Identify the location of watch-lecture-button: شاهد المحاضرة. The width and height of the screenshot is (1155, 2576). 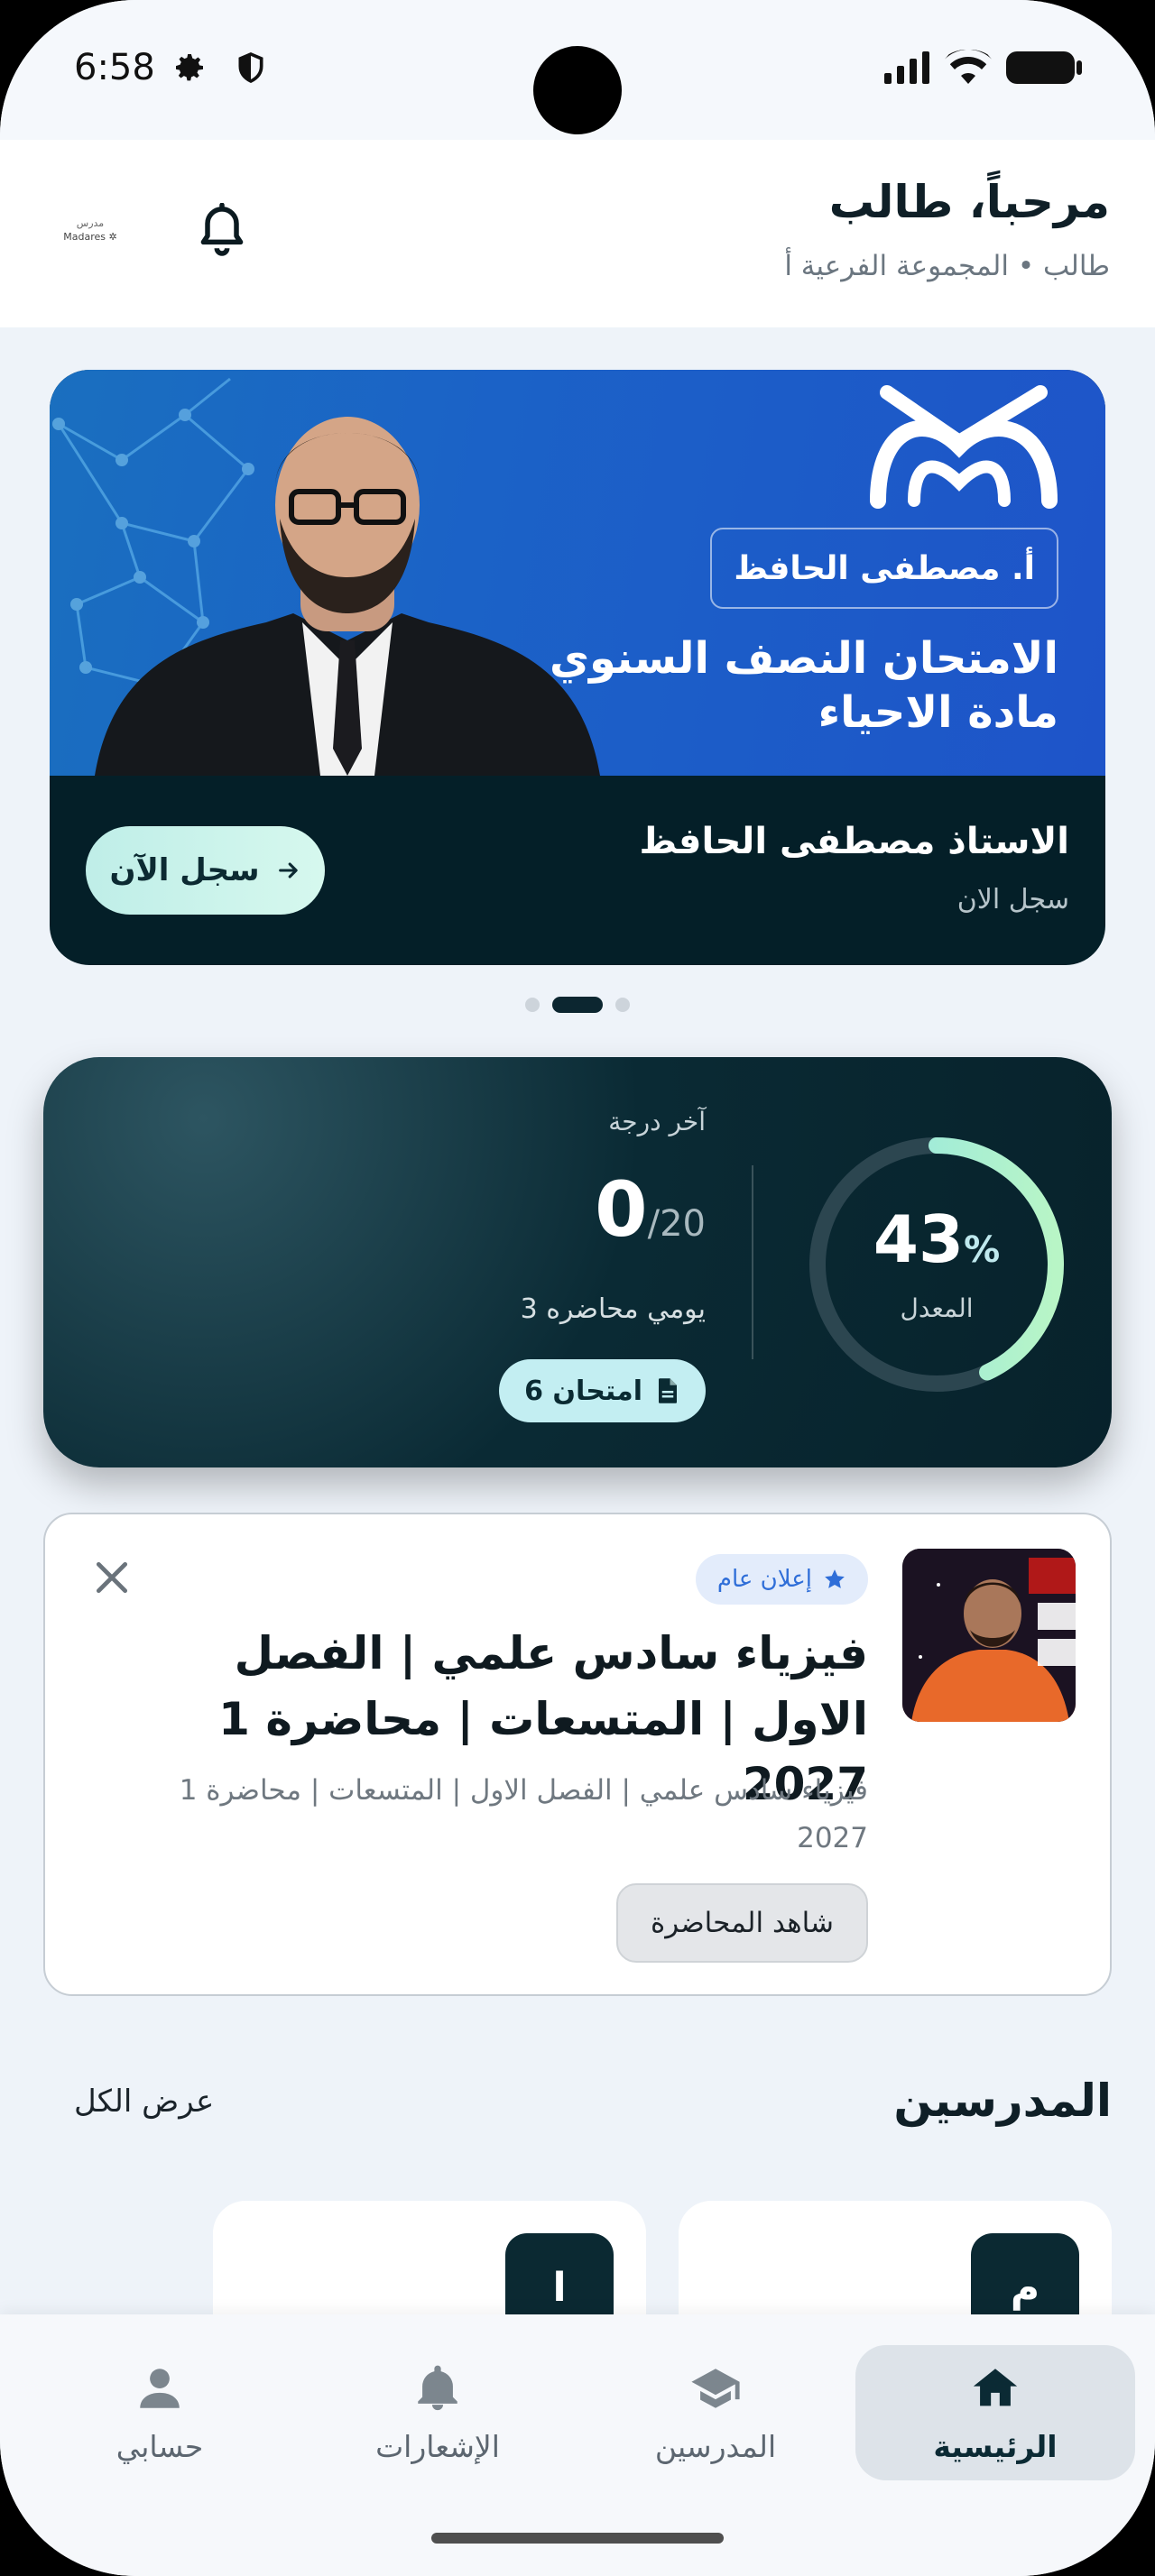
(742, 1923).